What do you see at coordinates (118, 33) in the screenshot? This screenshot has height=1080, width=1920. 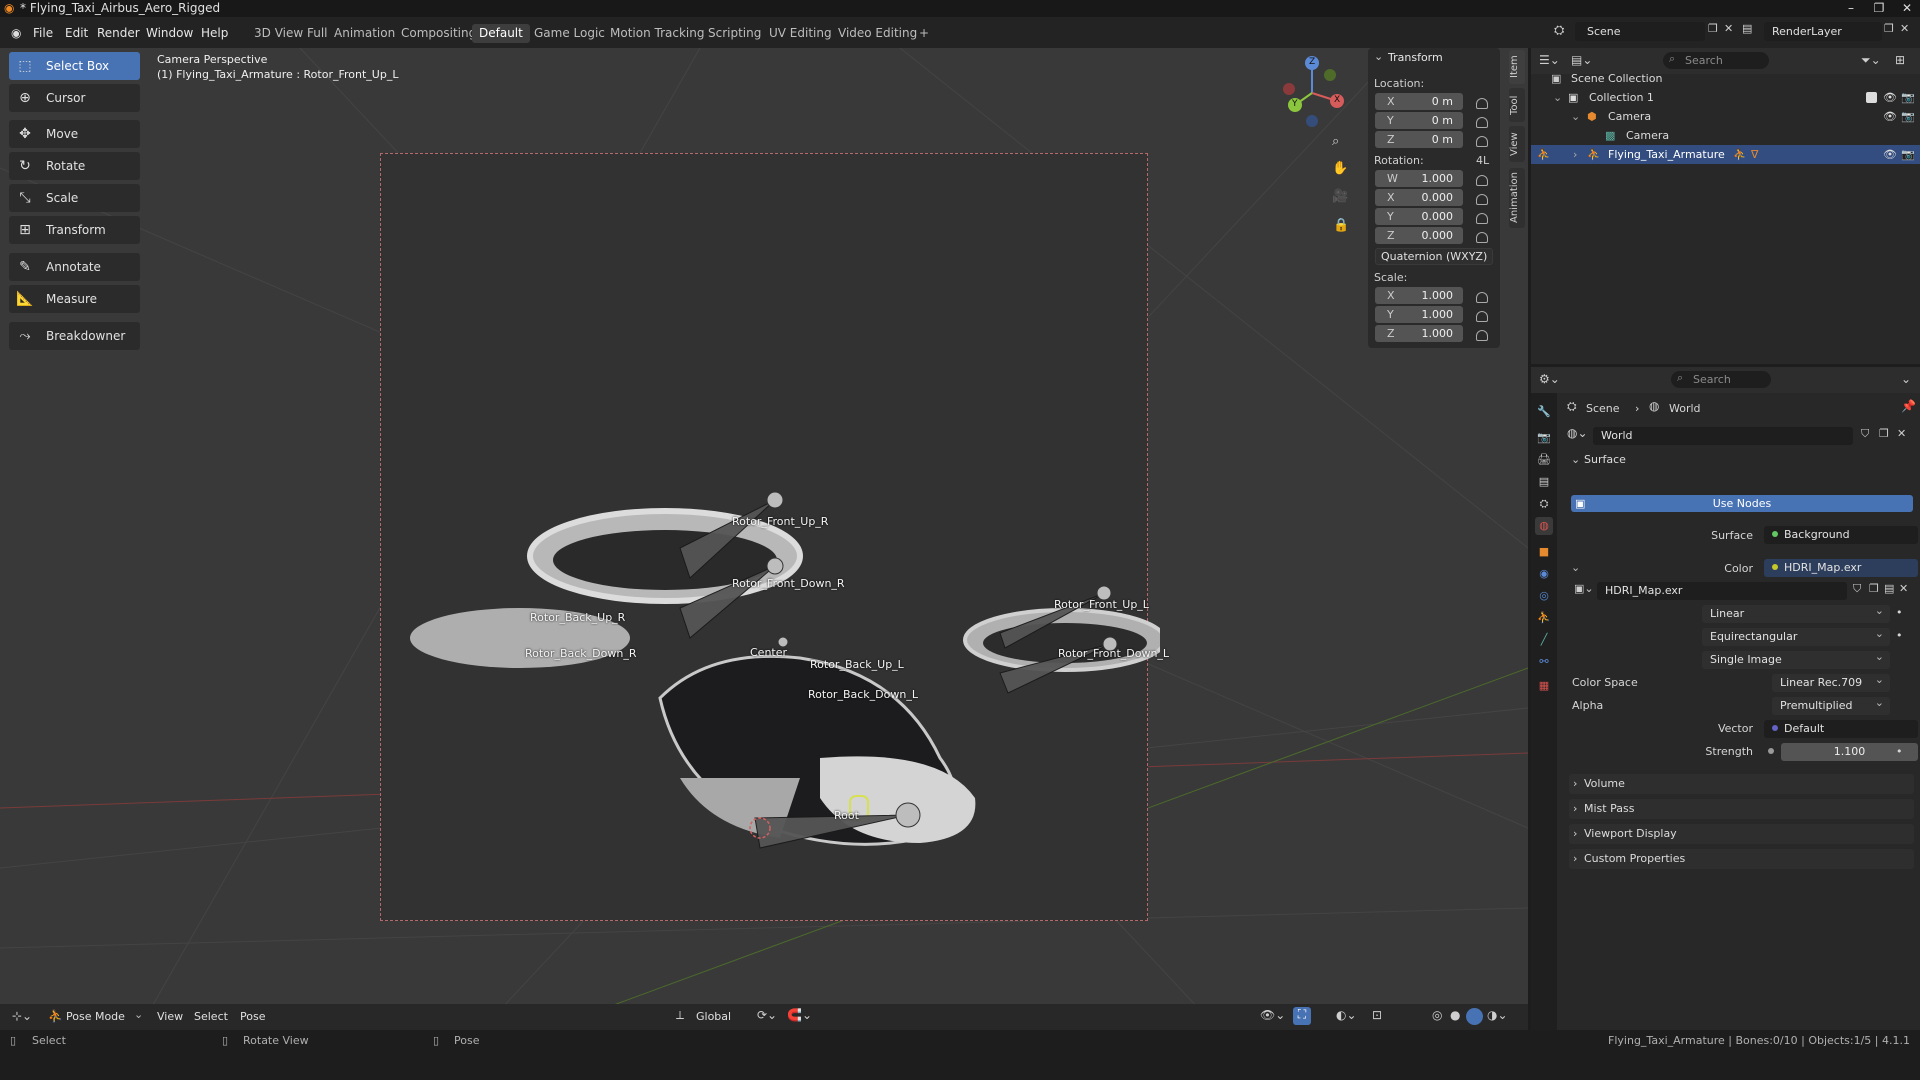 I see `menu-render: Render` at bounding box center [118, 33].